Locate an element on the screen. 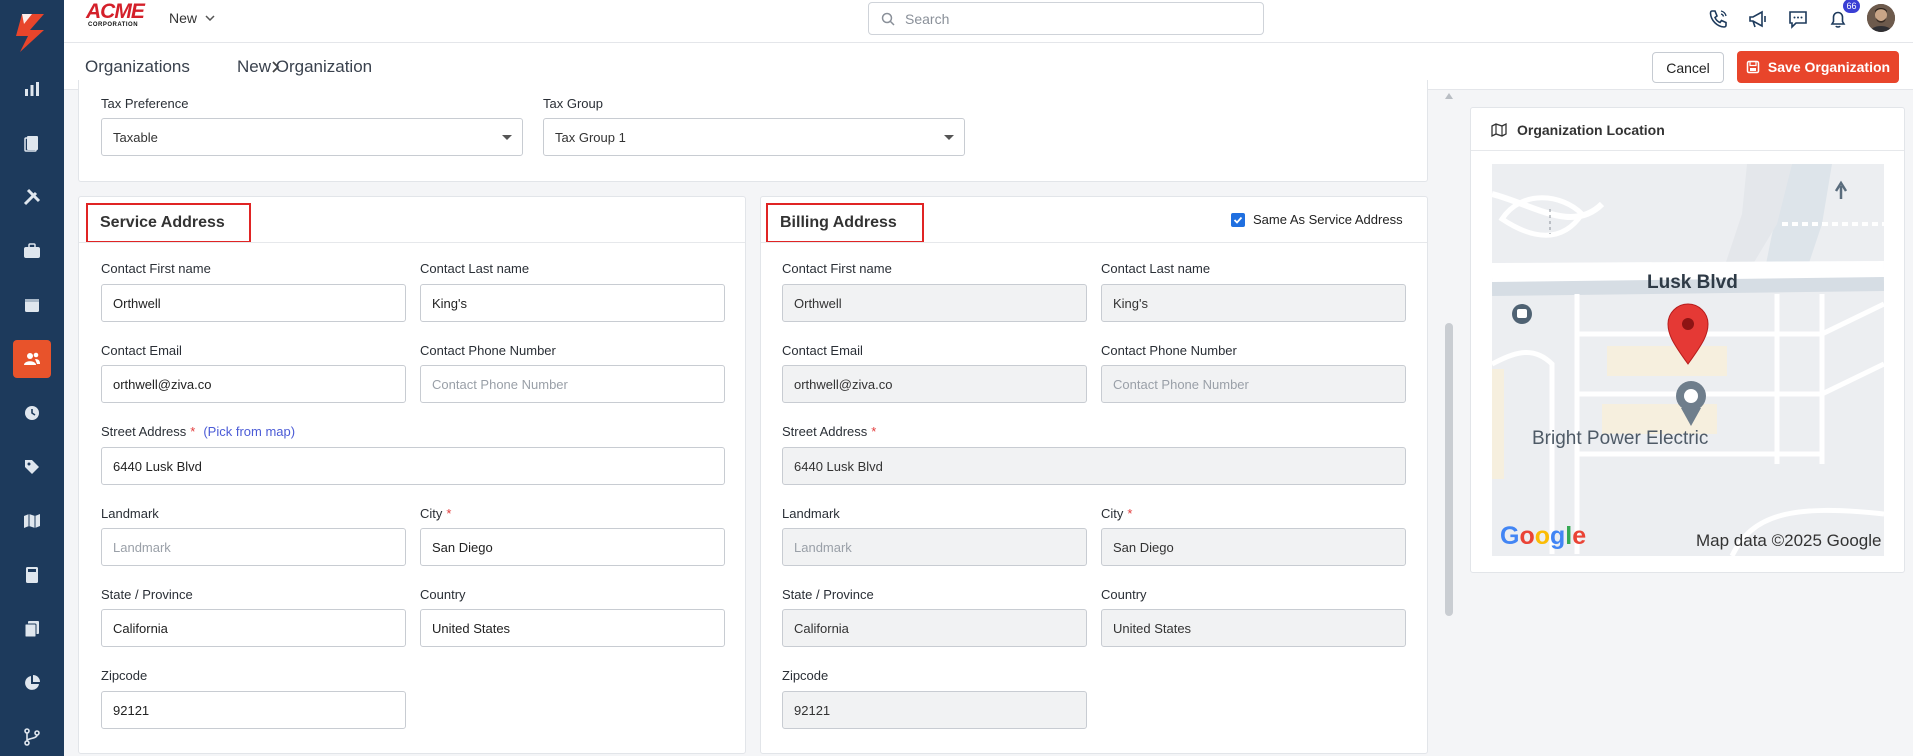 The height and width of the screenshot is (756, 1913). bar-chart-icon is located at coordinates (32, 89).